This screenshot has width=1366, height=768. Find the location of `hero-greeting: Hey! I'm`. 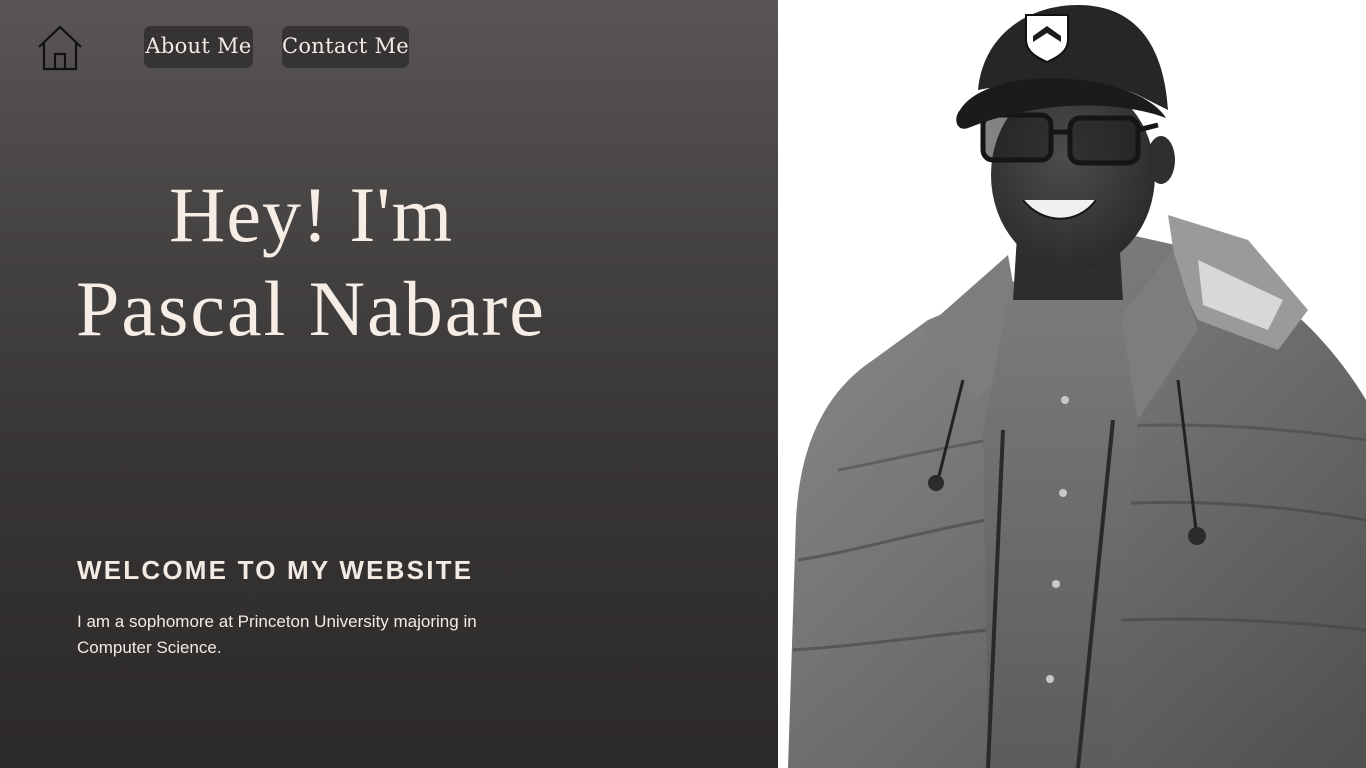

hero-greeting: Hey! I'm is located at coordinates (311, 214).